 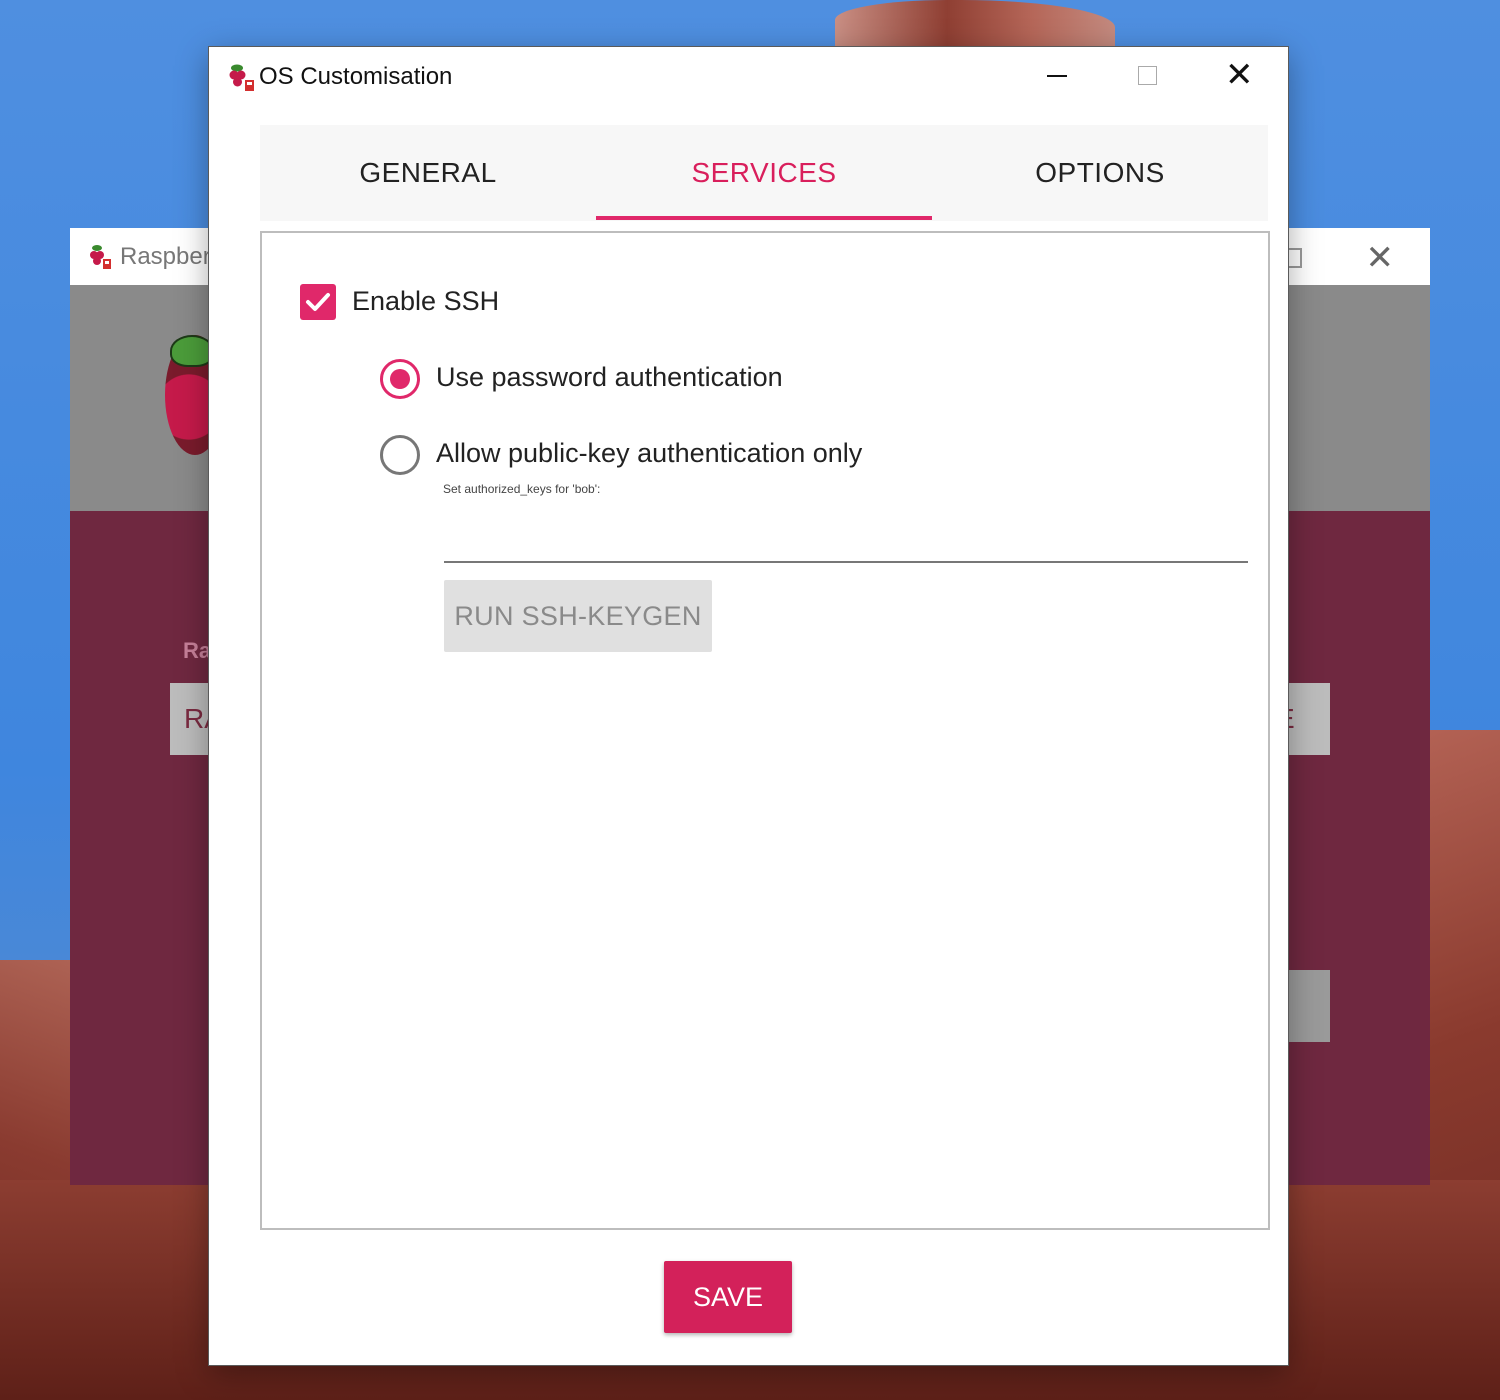 I want to click on checkmark-icon, so click(x=318, y=302).